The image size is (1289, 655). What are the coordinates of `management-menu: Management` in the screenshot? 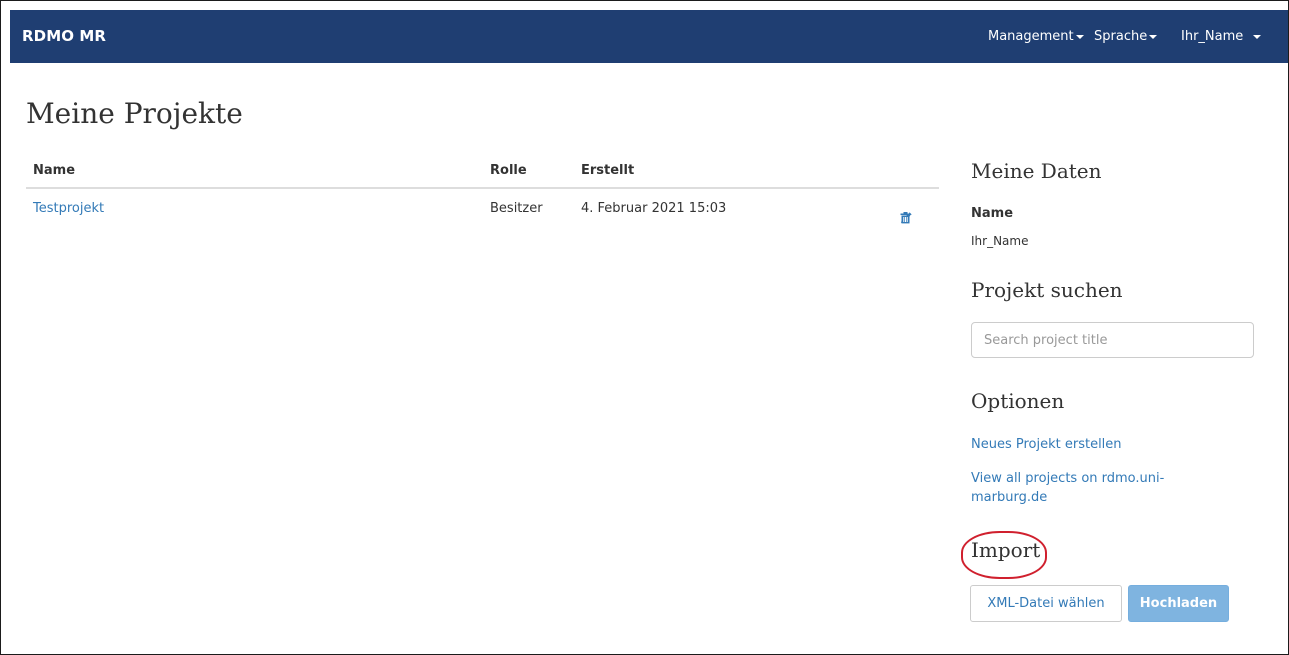 It's located at (1036, 36).